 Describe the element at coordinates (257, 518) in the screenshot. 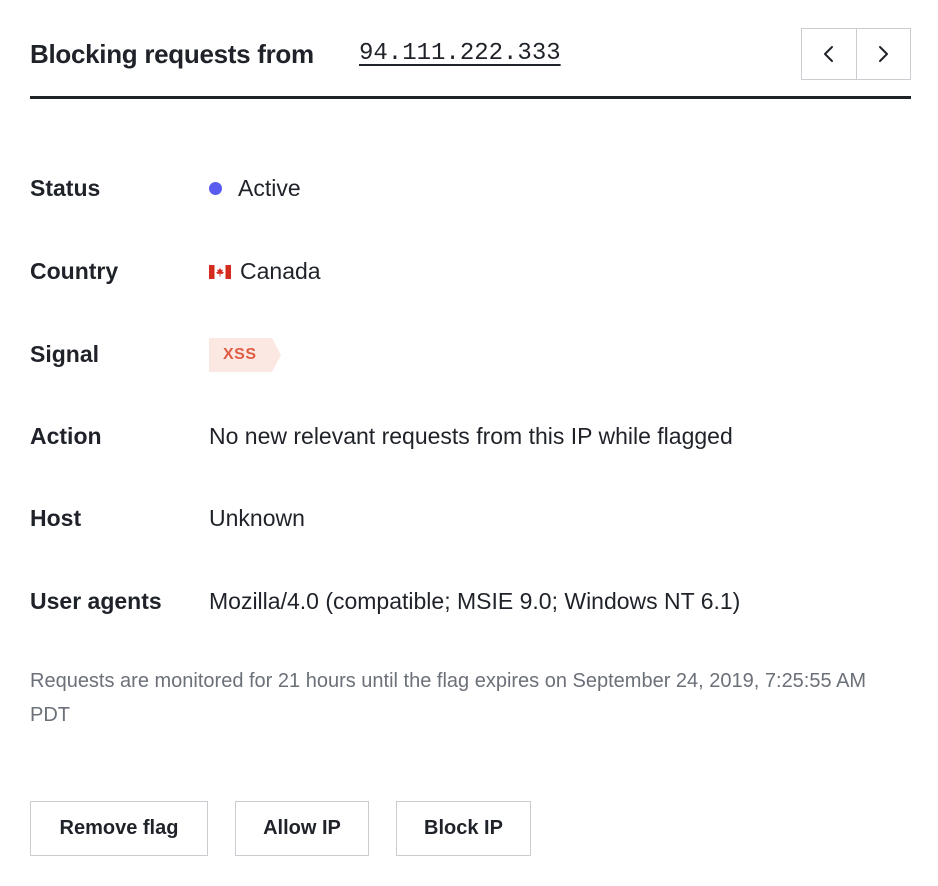

I see `host-value: Unknown` at that location.